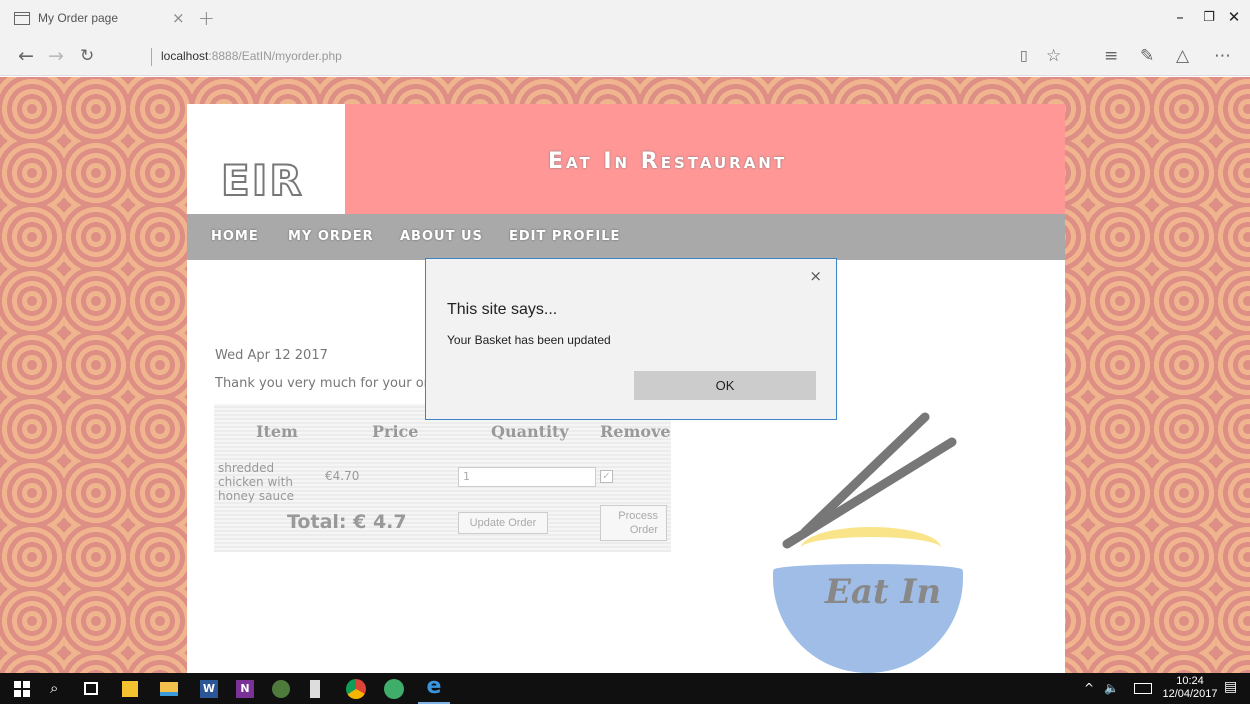 The image size is (1250, 704). I want to click on close-window-button: ✕, so click(1234, 17).